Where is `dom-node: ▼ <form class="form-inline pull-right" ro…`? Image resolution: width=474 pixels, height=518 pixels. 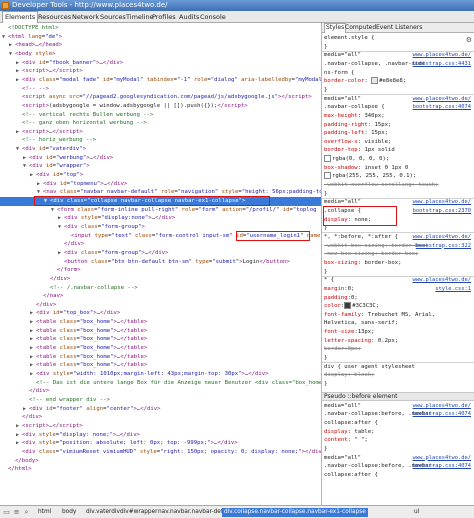 dom-node: ▼ <form class="form-inline pull-right" ro… is located at coordinates (160, 210).